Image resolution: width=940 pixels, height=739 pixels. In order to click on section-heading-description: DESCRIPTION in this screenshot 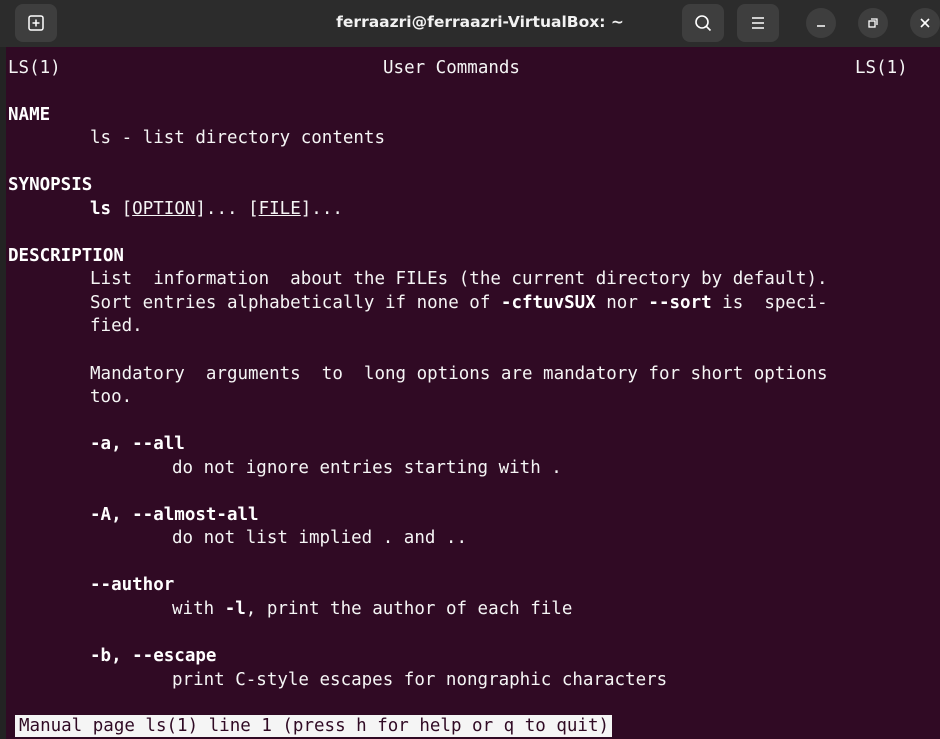, I will do `click(66, 256)`.